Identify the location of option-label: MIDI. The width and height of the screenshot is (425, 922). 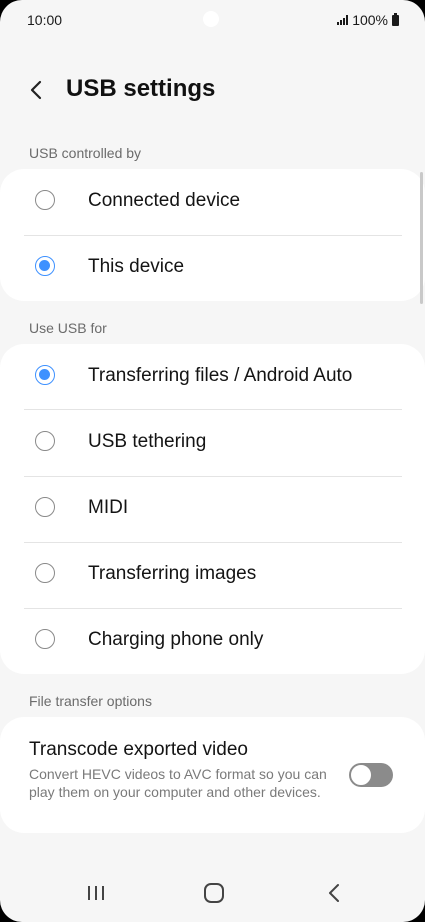
(108, 507).